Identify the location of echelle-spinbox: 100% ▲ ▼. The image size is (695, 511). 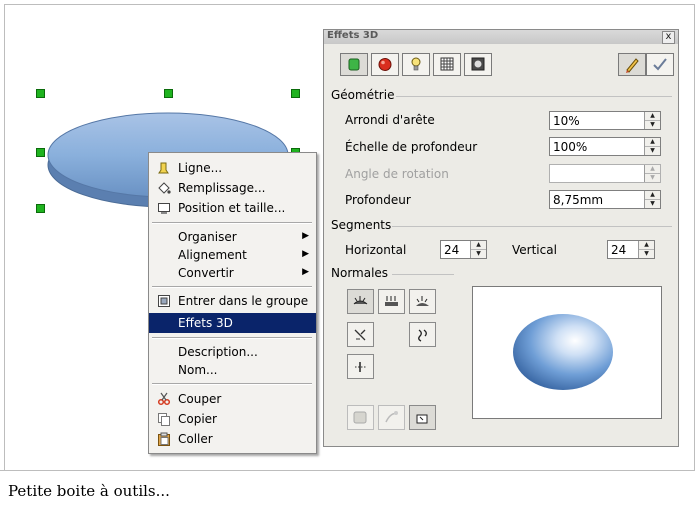
(605, 146).